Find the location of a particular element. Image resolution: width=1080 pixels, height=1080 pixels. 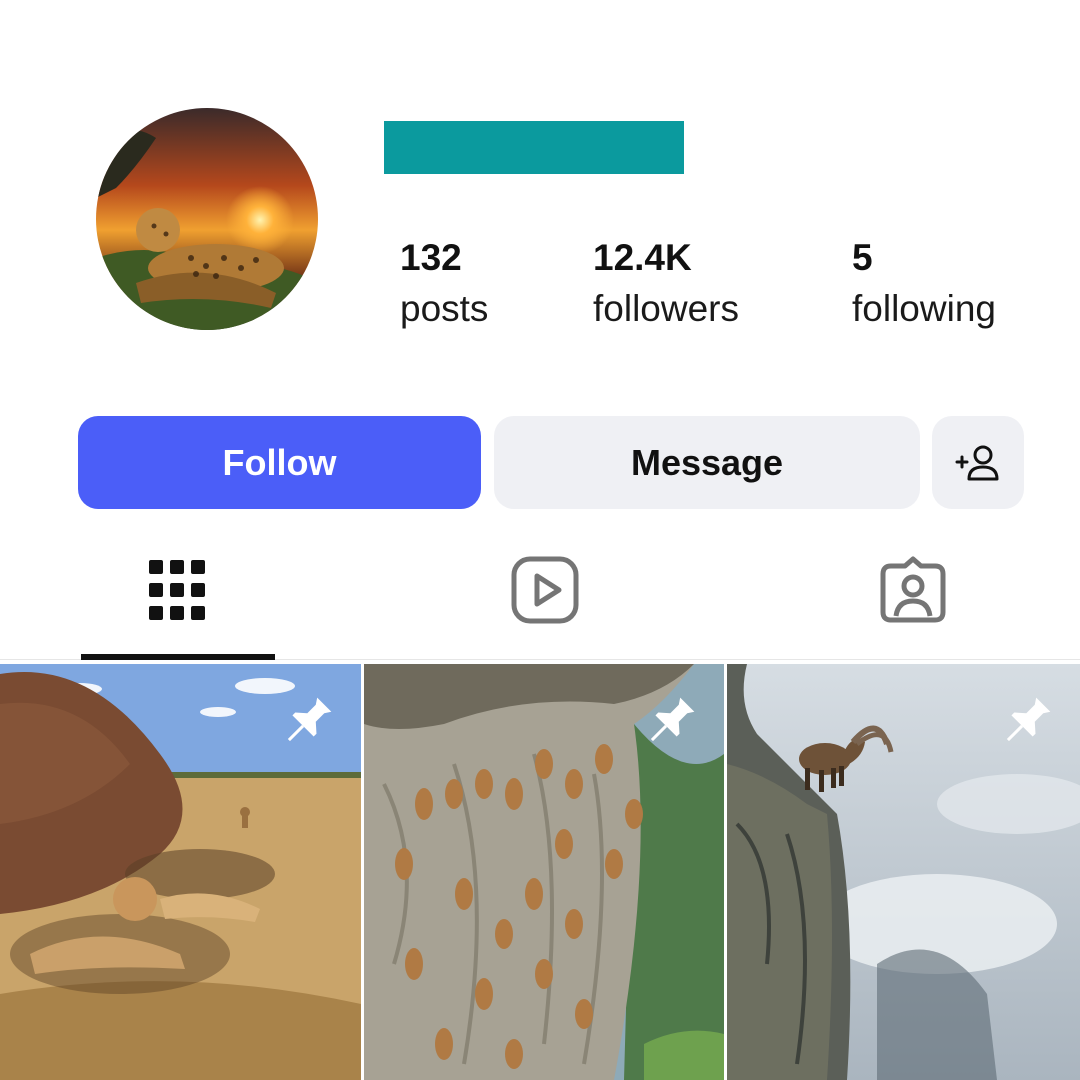

leopard-sunset-avatar is located at coordinates (207, 219).